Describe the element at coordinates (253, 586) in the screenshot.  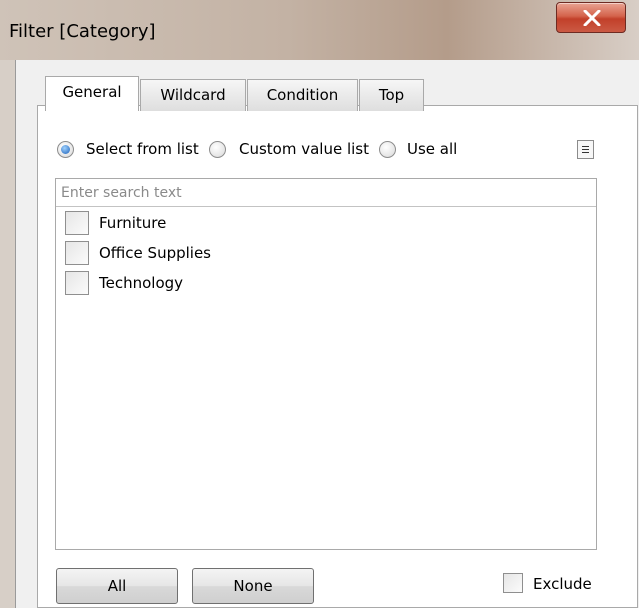
I see `none-button: None` at that location.